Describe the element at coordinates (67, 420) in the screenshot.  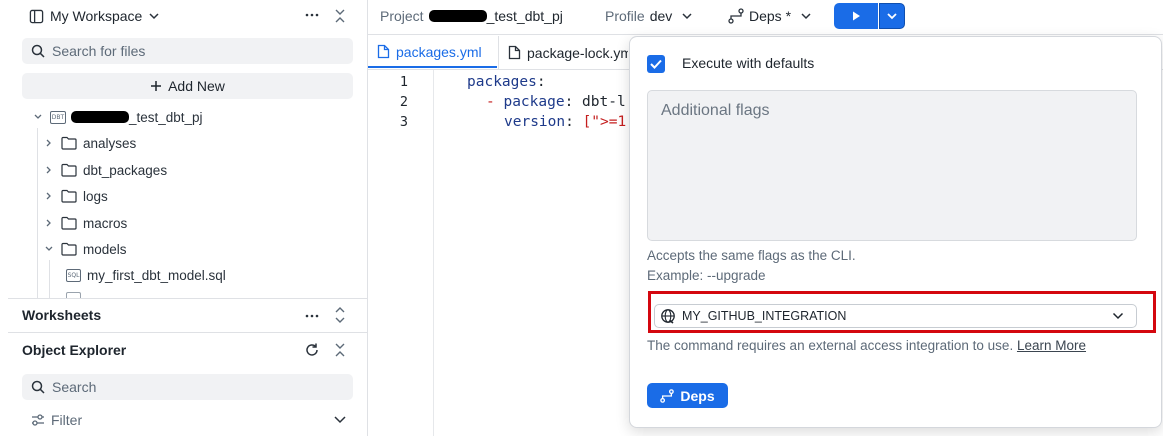
I see `filter-label: Filter` at that location.